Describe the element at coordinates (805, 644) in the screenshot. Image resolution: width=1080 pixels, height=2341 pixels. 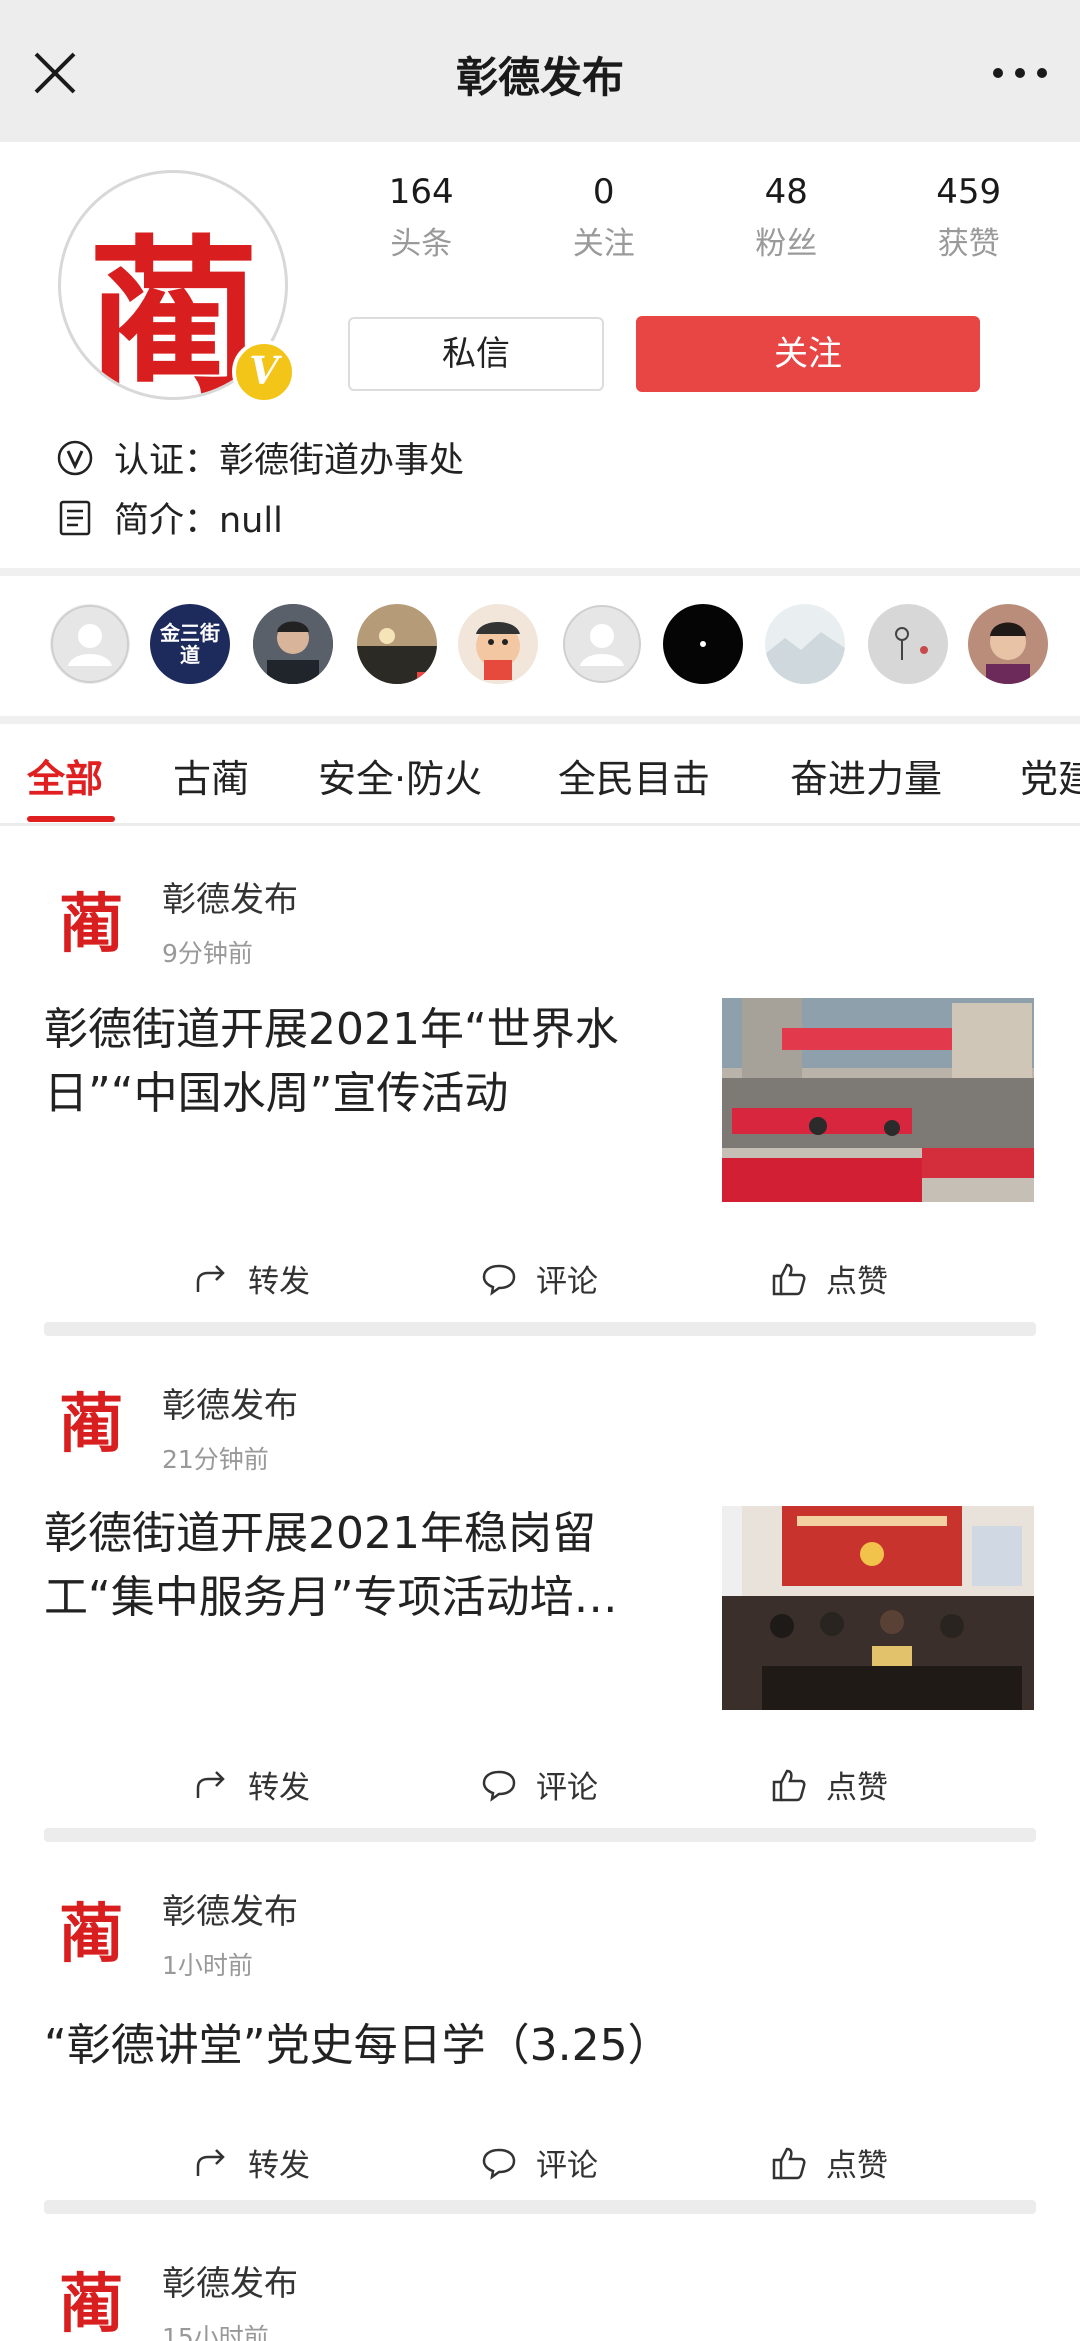
I see `avatar-snow` at that location.